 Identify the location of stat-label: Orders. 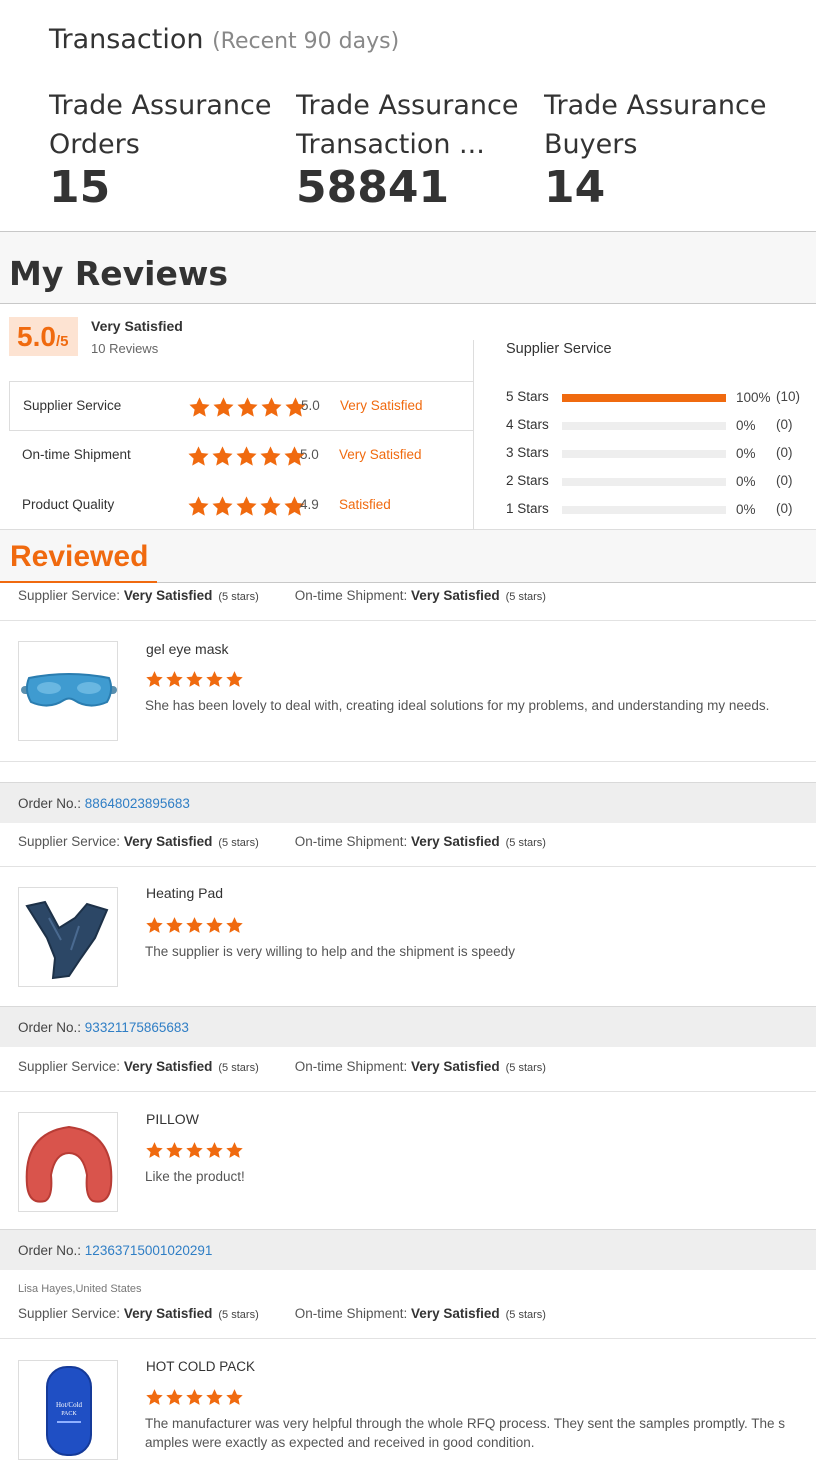
(94, 144).